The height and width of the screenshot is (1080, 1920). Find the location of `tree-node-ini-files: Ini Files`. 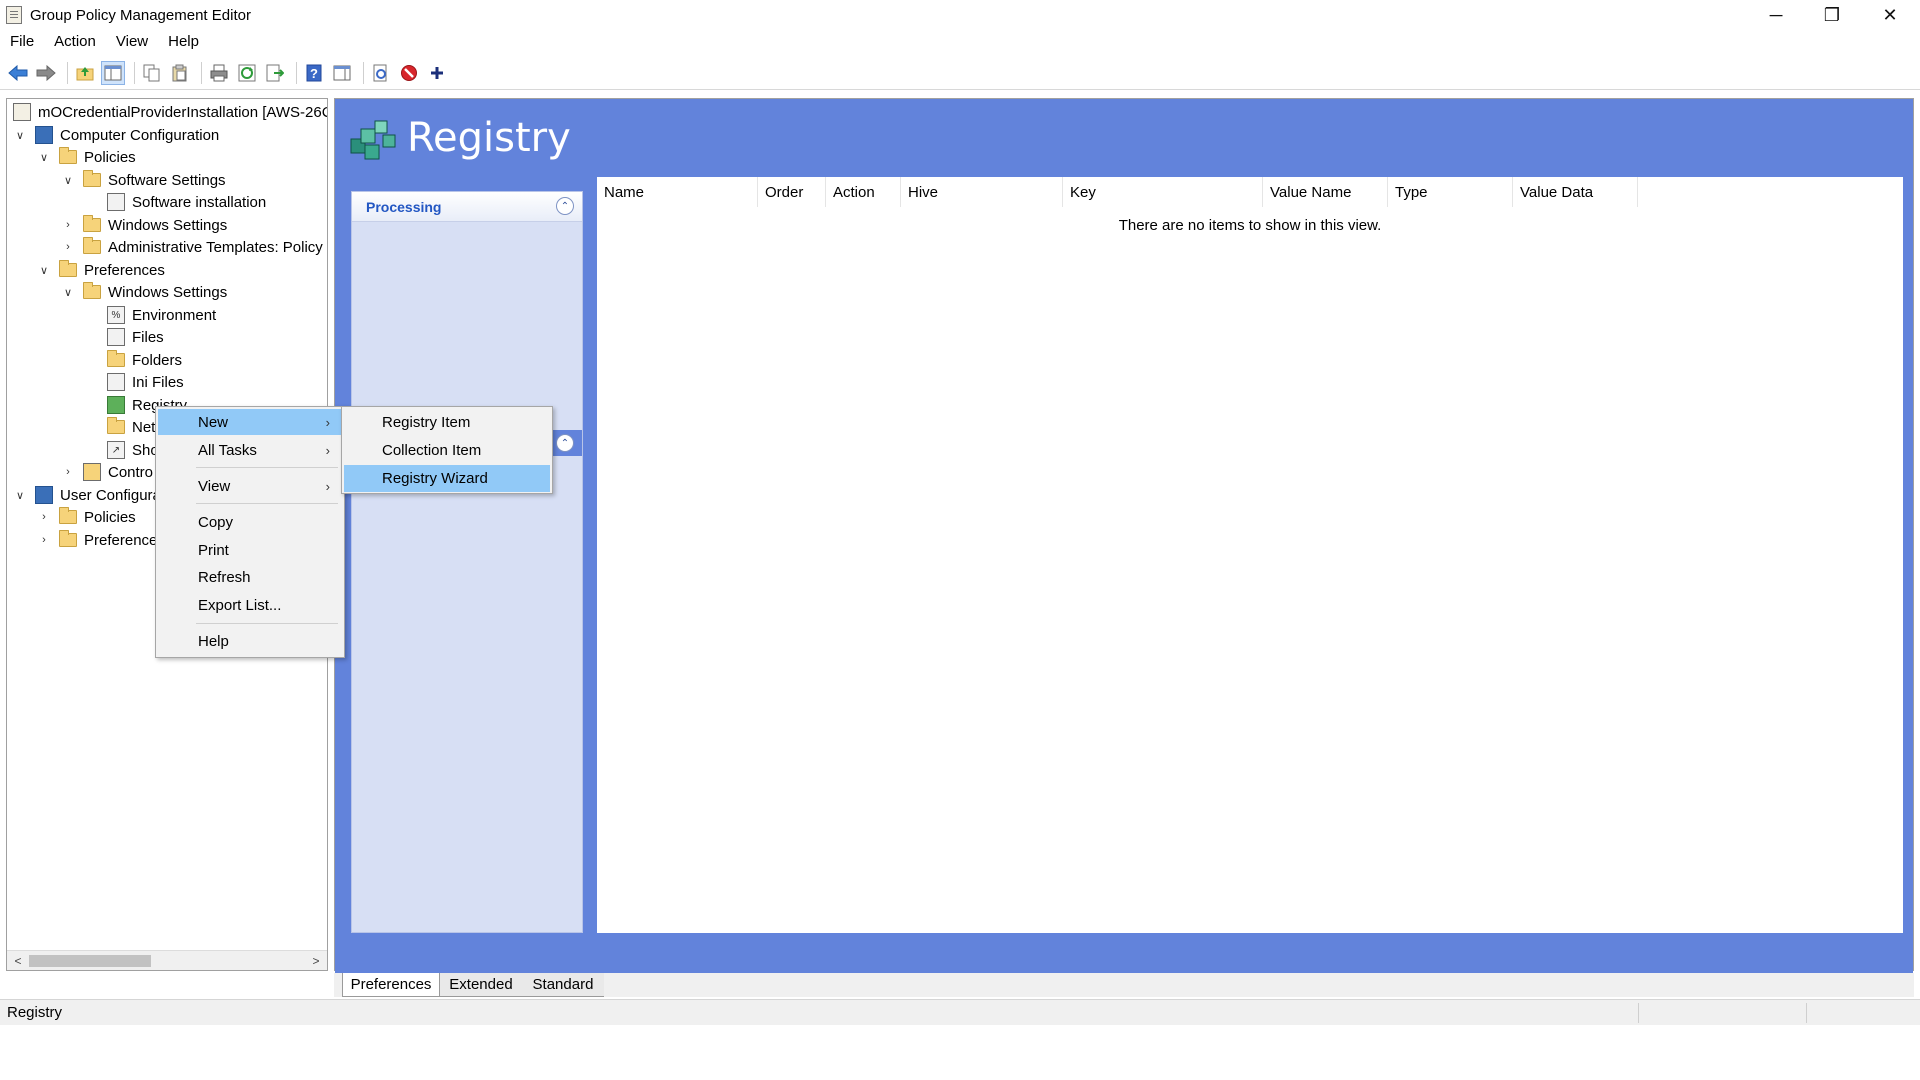

tree-node-ini-files: Ini Files is located at coordinates (145, 382).